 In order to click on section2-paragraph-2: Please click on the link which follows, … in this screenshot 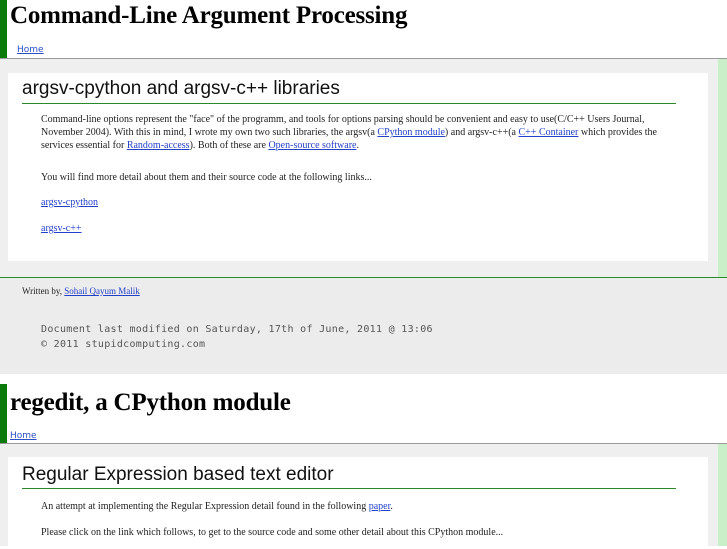, I will do `click(272, 532)`.